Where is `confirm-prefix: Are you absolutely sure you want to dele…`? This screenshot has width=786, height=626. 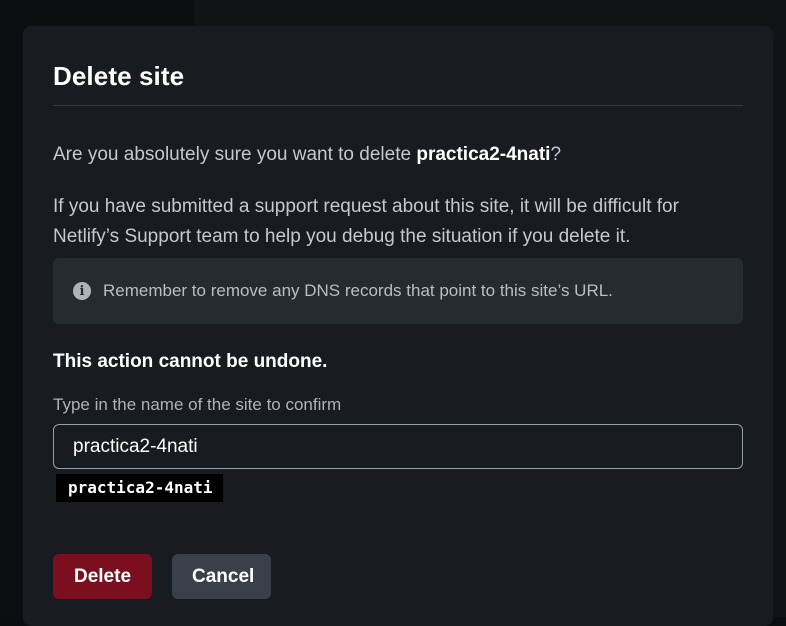
confirm-prefix: Are you absolutely sure you want to dele… is located at coordinates (235, 154).